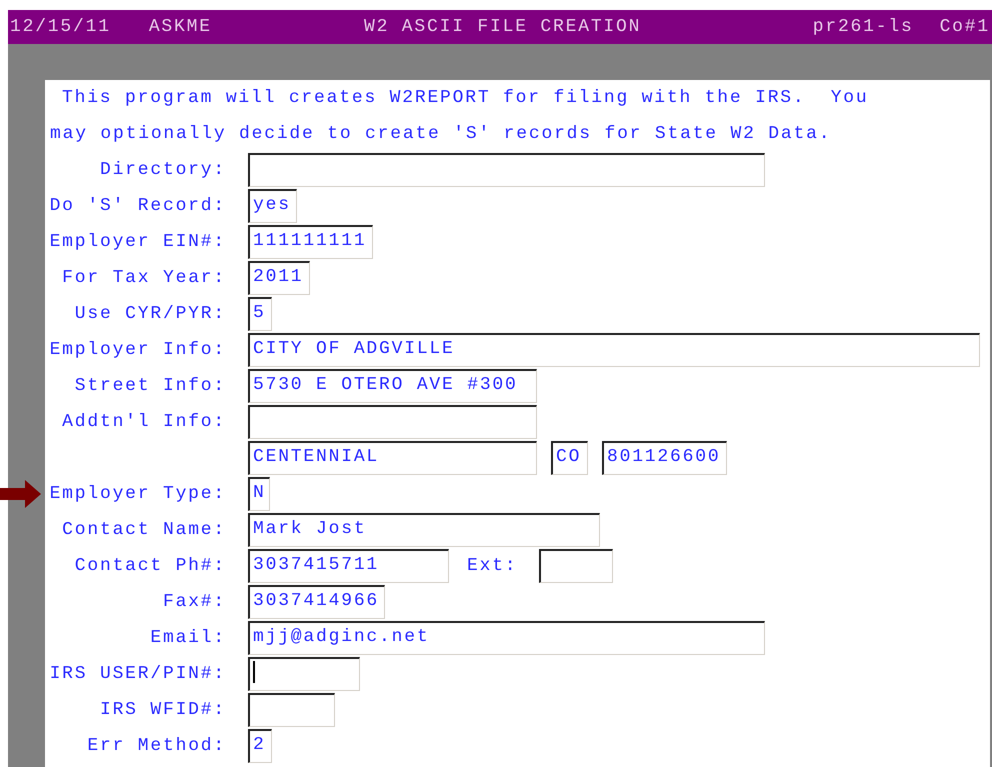 This screenshot has width=992, height=767. What do you see at coordinates (310, 242) in the screenshot?
I see `input-field: 111111111` at bounding box center [310, 242].